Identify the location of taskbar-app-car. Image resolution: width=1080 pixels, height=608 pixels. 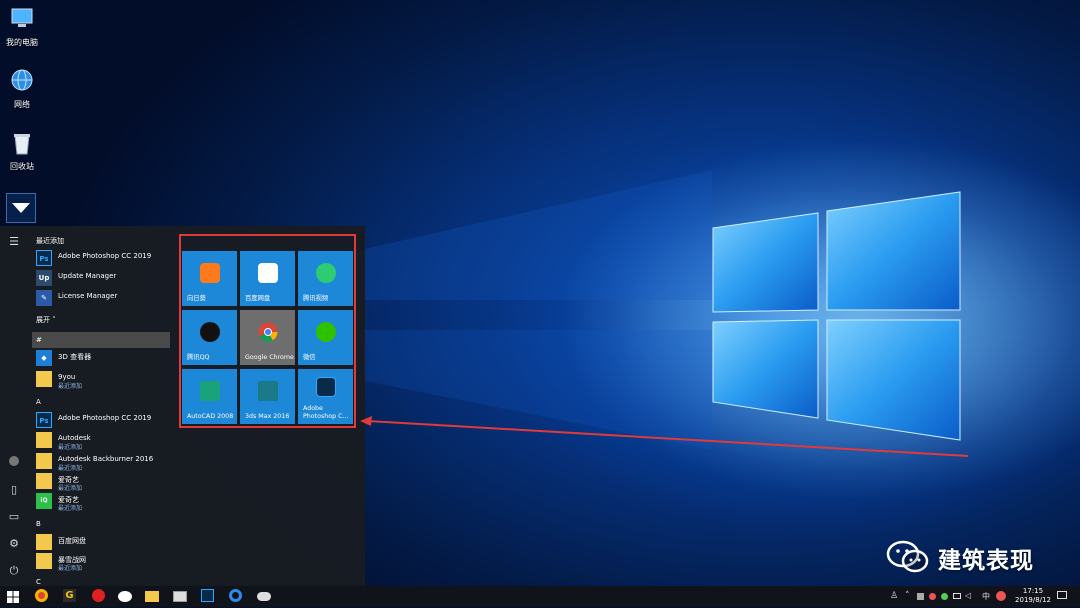
(265, 596).